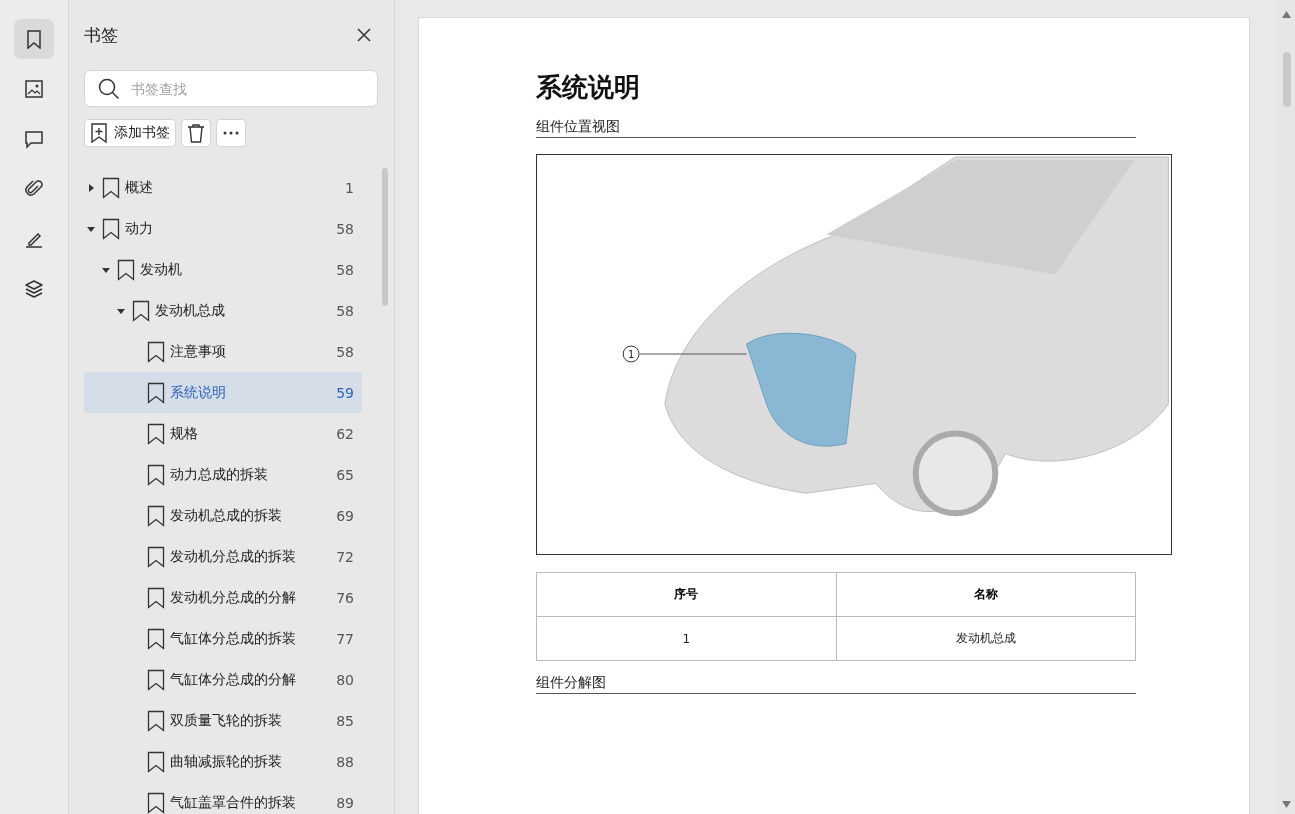 This screenshot has height=814, width=1295. Describe the element at coordinates (101, 35) in the screenshot. I see `panel-title: 书签` at that location.